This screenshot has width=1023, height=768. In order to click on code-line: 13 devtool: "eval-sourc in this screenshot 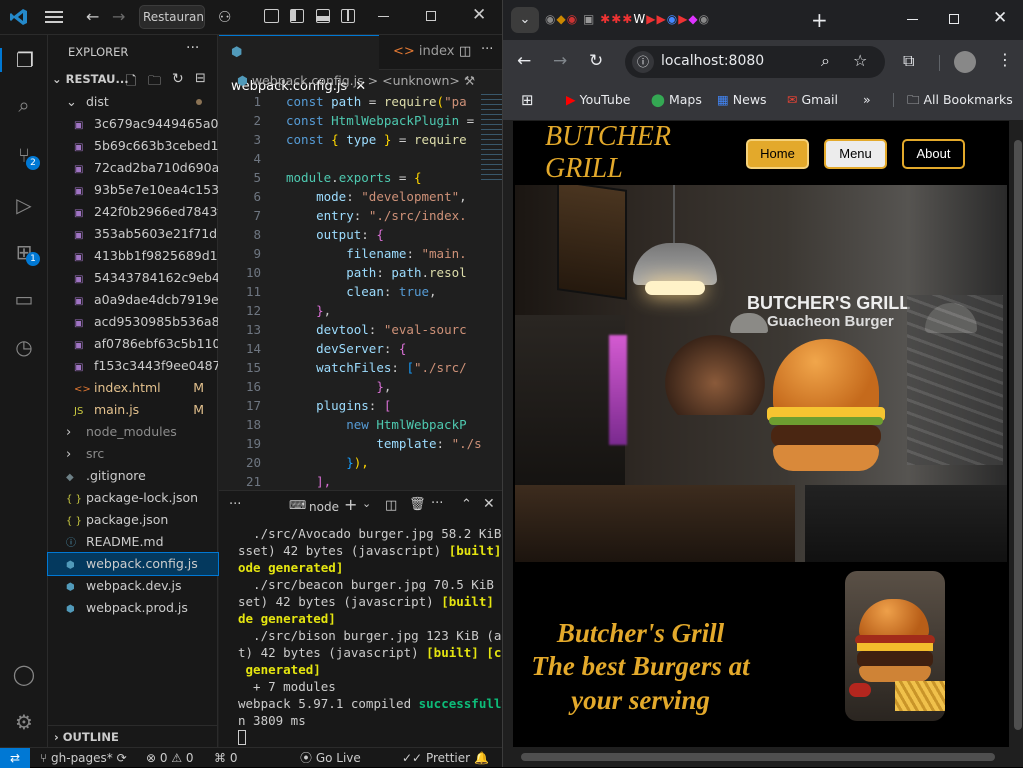, I will do `click(360, 329)`.